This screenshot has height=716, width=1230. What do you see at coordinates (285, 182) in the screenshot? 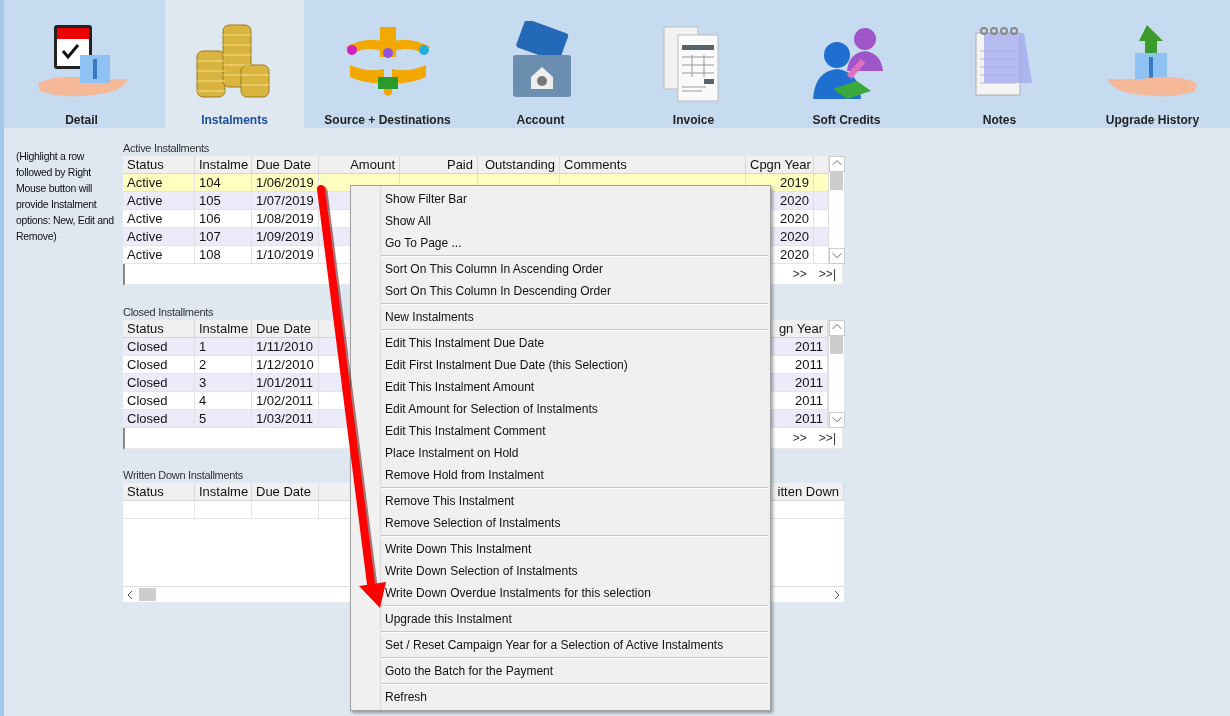
I see `table-cell: 1/06/2019` at bounding box center [285, 182].